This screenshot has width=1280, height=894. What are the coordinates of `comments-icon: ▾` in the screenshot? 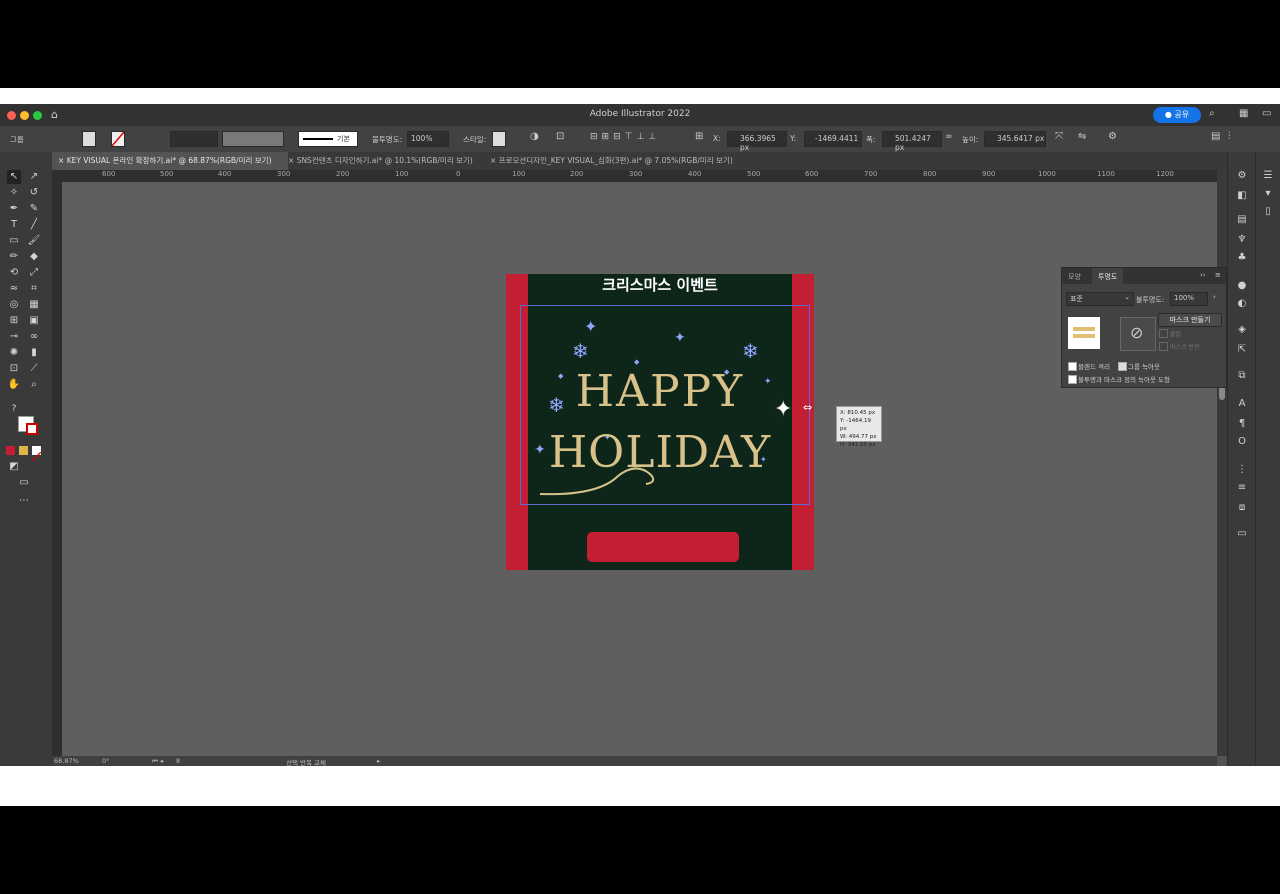 It's located at (1268, 194).